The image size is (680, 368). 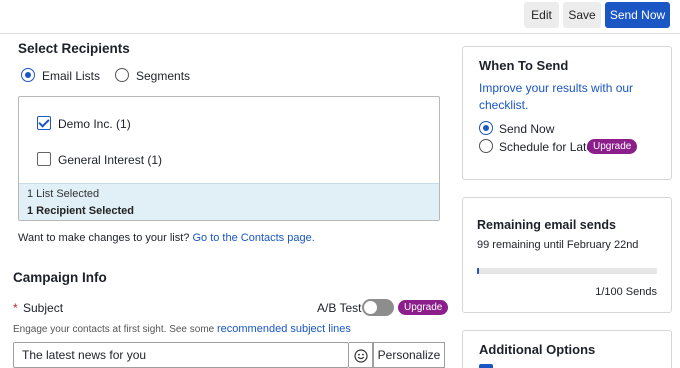 I want to click on selection-summary: 1 List Selected 1 Recipient Selected, so click(x=229, y=201).